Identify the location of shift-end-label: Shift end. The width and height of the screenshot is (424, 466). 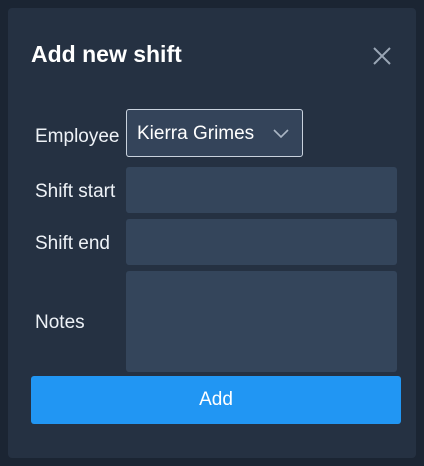
(72, 243).